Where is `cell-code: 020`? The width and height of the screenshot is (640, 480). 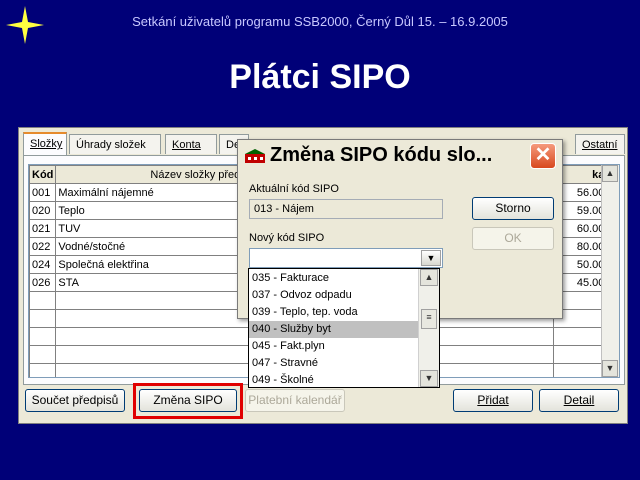 cell-code: 020 is located at coordinates (43, 210).